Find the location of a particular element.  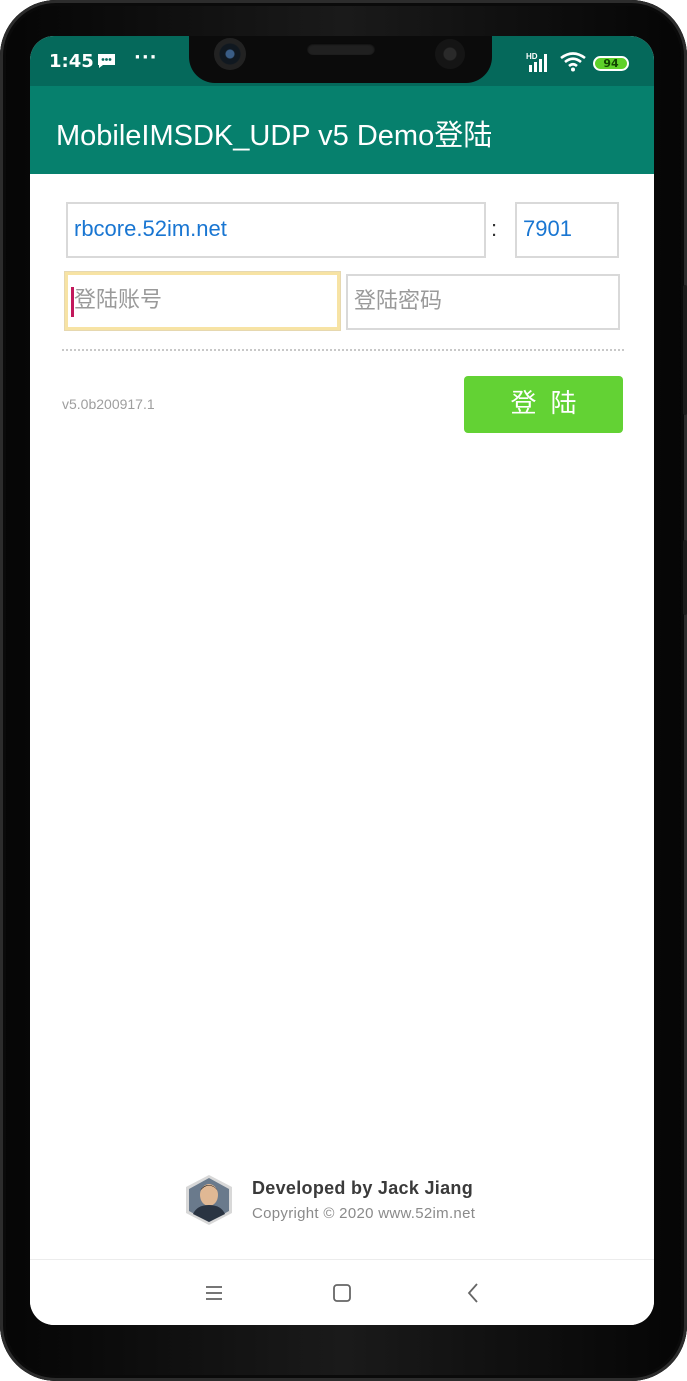

server-port-input: 7901 is located at coordinates (567, 230).